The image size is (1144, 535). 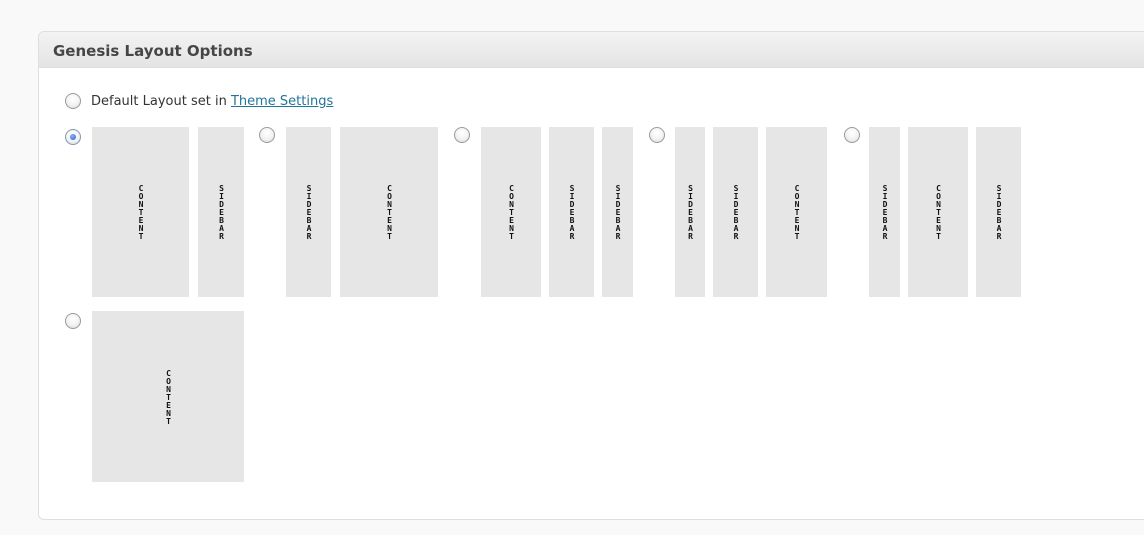 I want to click on default-layout-text: Default Layout set in, so click(x=159, y=101).